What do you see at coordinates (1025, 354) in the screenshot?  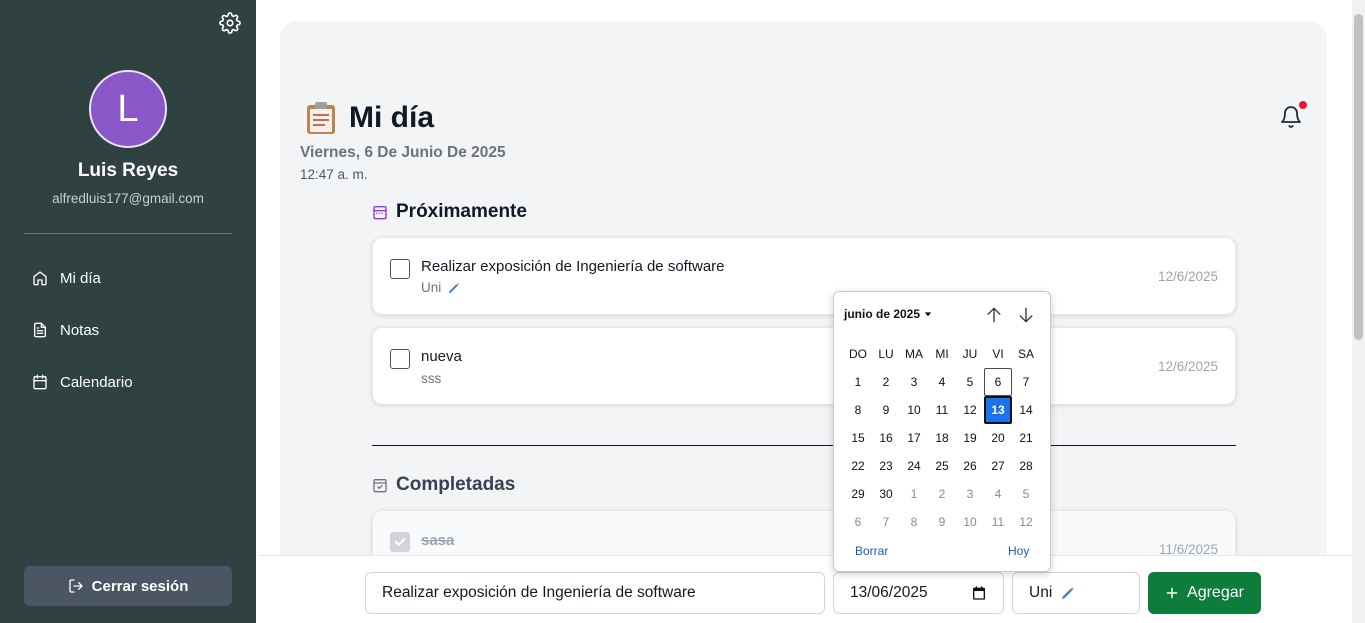 I see `weekday-header: SA` at bounding box center [1025, 354].